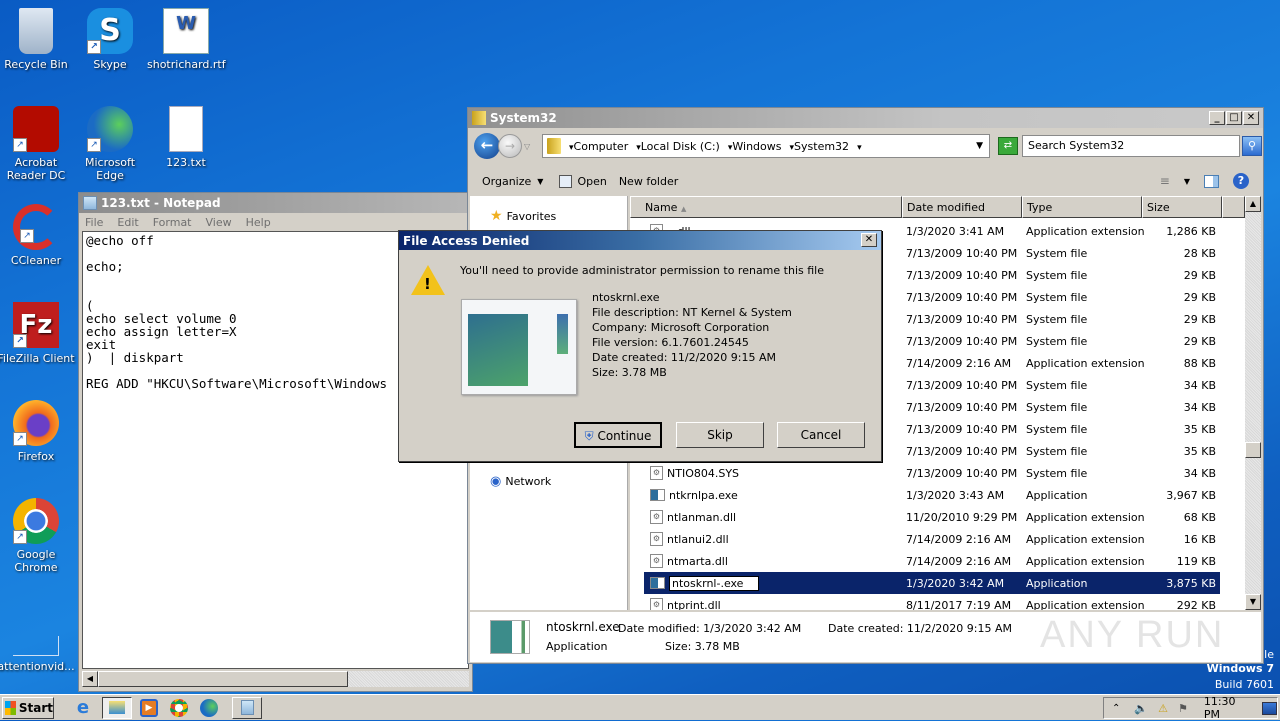 Image resolution: width=1280 pixels, height=721 pixels. I want to click on file-size: 119 KB, so click(1196, 561).